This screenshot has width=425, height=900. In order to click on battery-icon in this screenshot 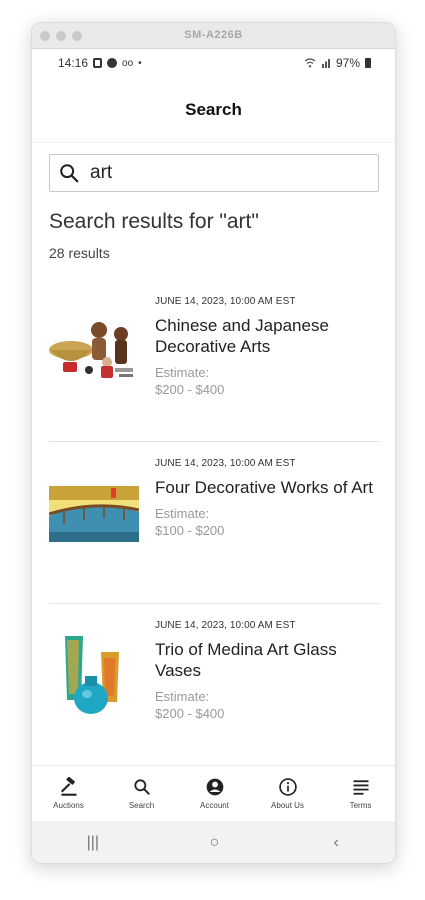, I will do `click(368, 63)`.